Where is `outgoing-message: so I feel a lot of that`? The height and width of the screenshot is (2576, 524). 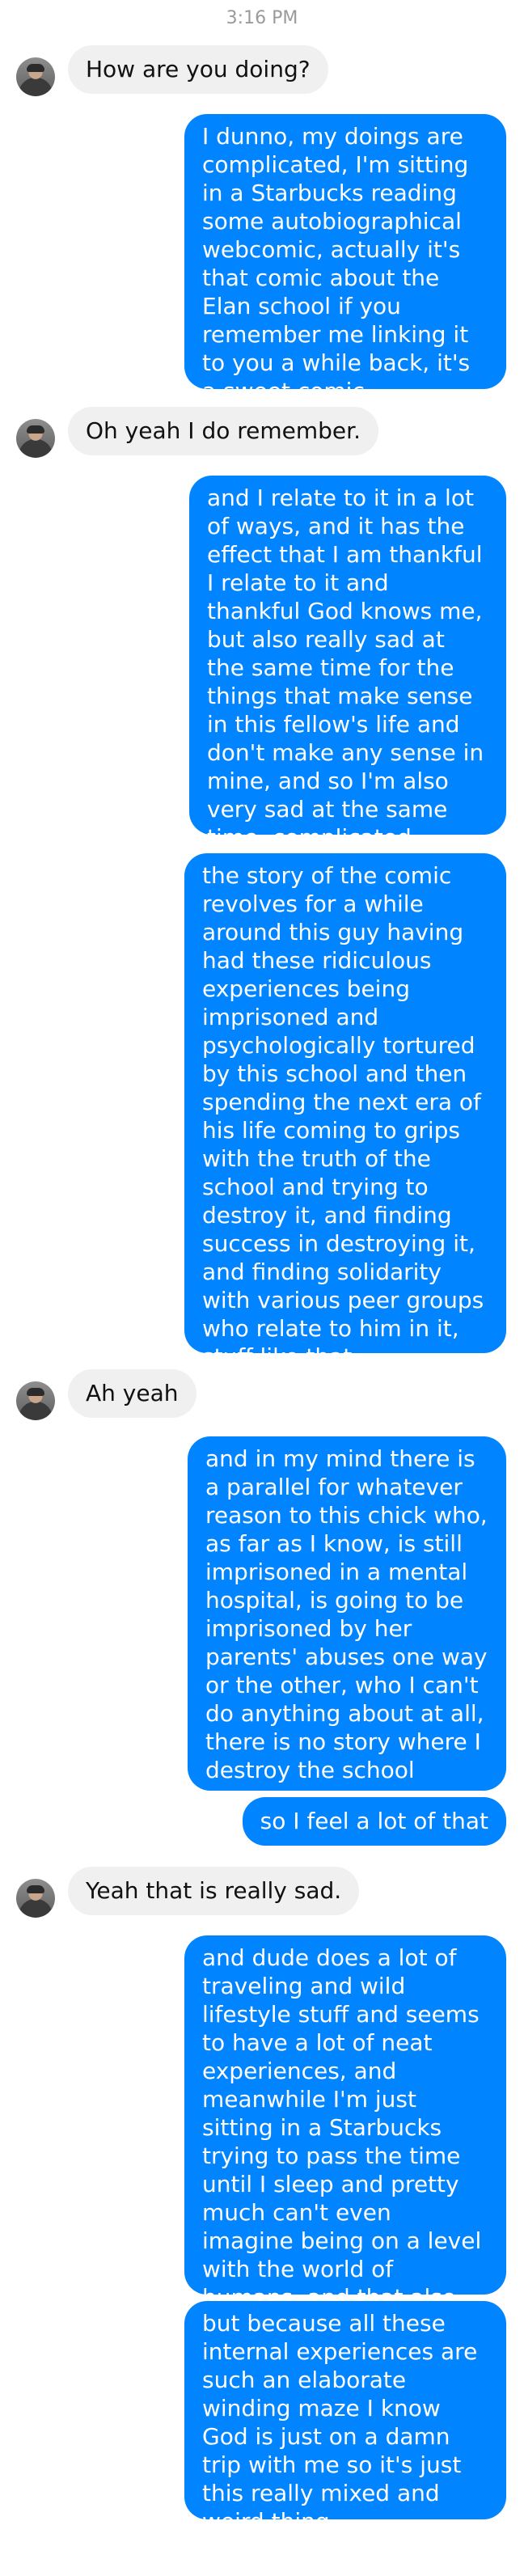
outgoing-message: so I feel a lot of that is located at coordinates (374, 1822).